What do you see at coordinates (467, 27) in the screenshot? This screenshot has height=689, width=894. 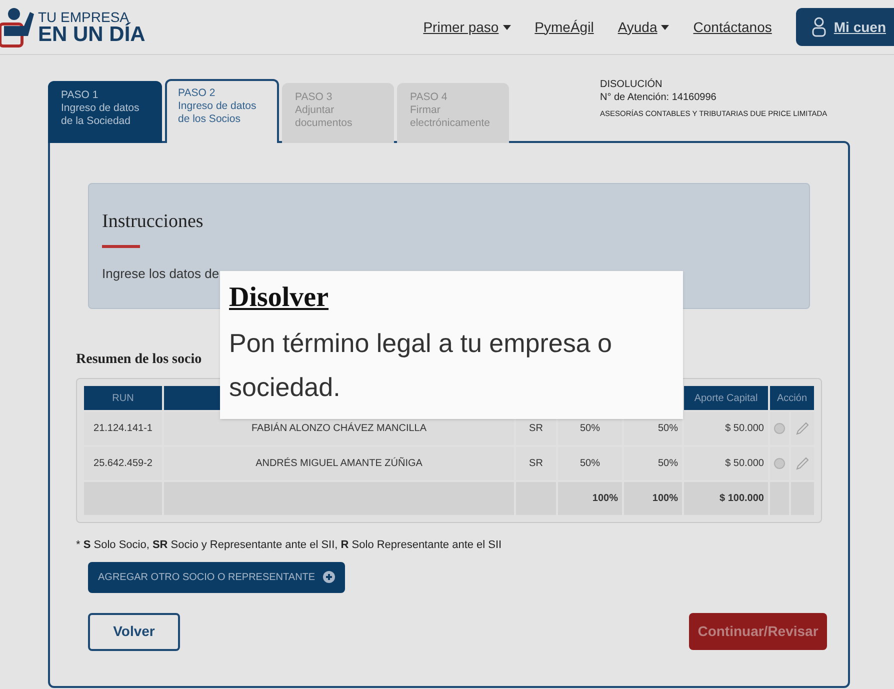 I see `nav-link: Primer paso` at bounding box center [467, 27].